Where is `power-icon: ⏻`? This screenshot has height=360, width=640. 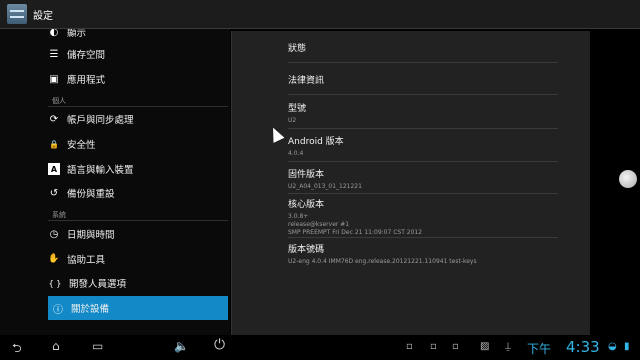 power-icon: ⏻ is located at coordinates (219, 345).